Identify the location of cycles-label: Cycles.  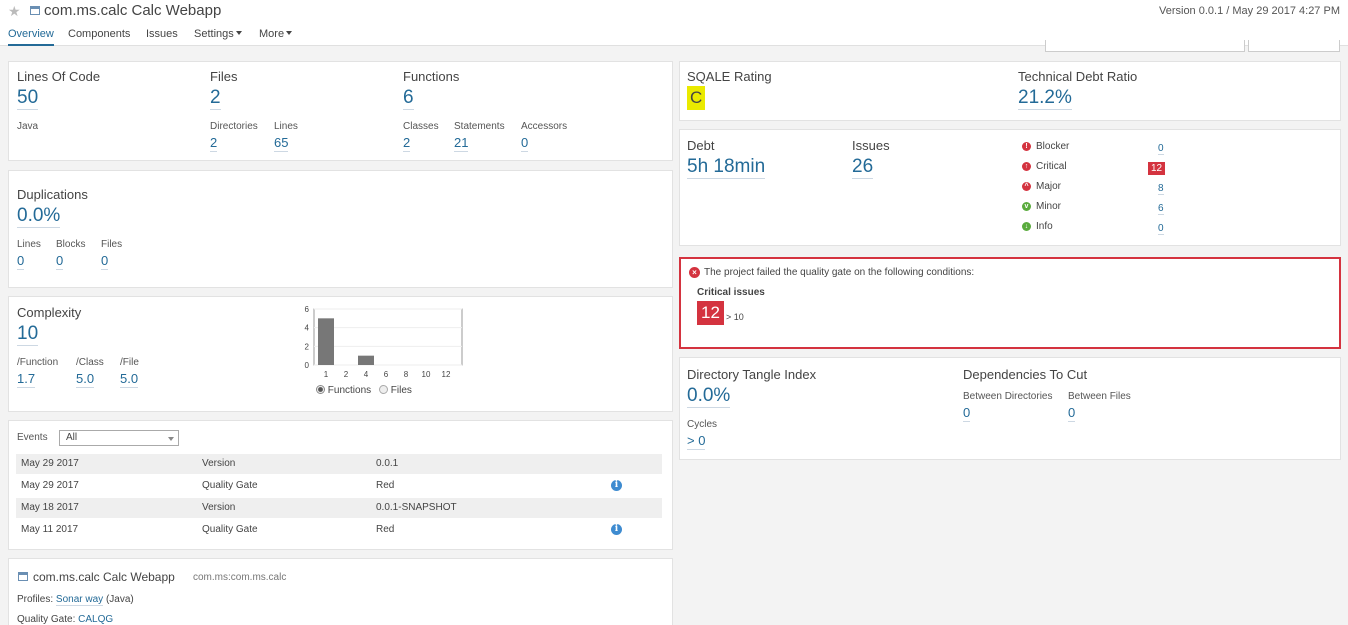
(702, 424).